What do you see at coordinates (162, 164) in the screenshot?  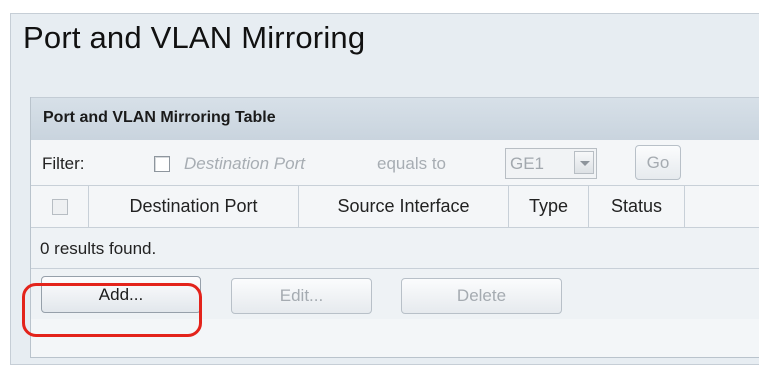 I see `filter-checkbox` at bounding box center [162, 164].